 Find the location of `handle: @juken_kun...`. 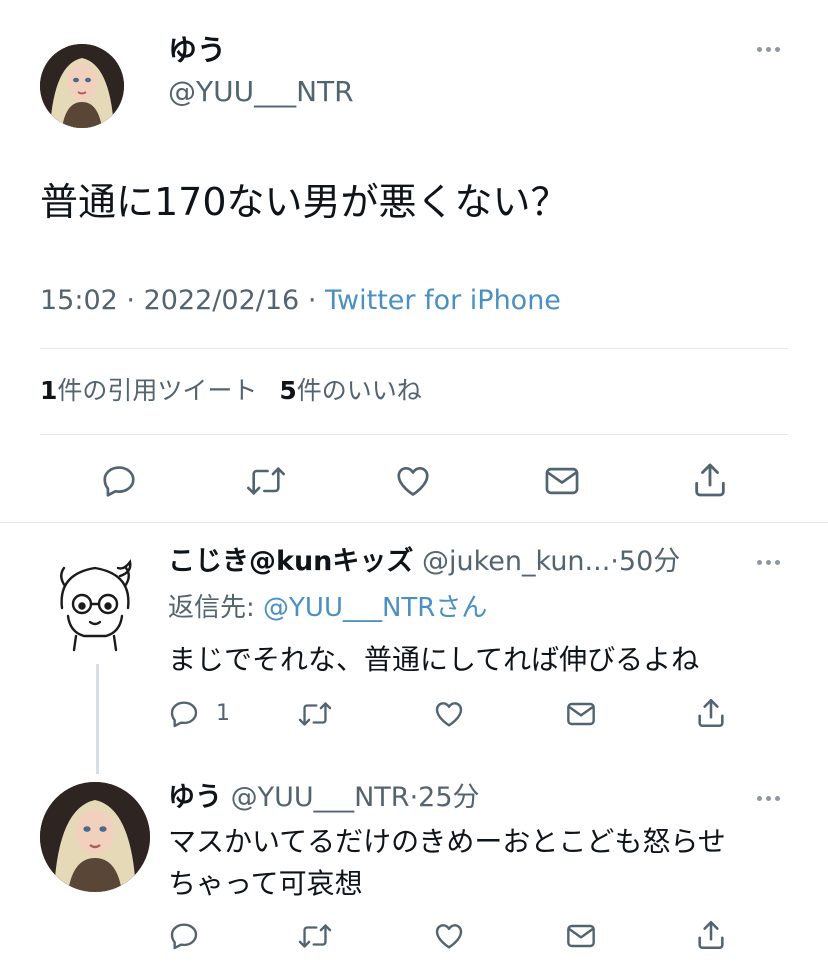

handle: @juken_kun... is located at coordinates (516, 561).